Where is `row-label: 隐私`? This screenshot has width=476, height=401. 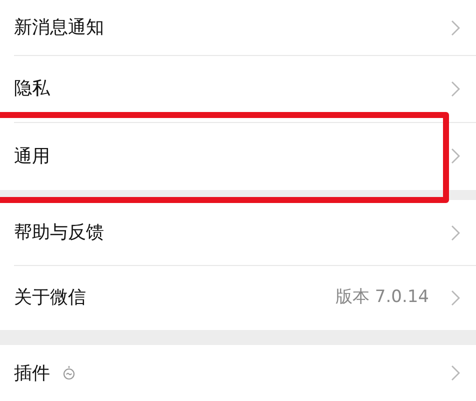
row-label: 隐私 is located at coordinates (32, 89).